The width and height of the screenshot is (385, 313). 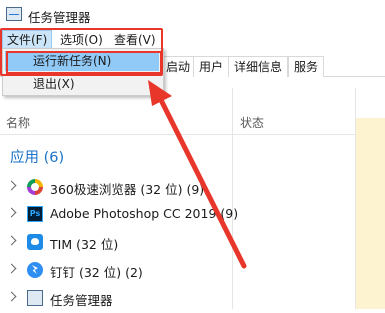 What do you see at coordinates (178, 66) in the screenshot?
I see `tab-startup: 启动` at bounding box center [178, 66].